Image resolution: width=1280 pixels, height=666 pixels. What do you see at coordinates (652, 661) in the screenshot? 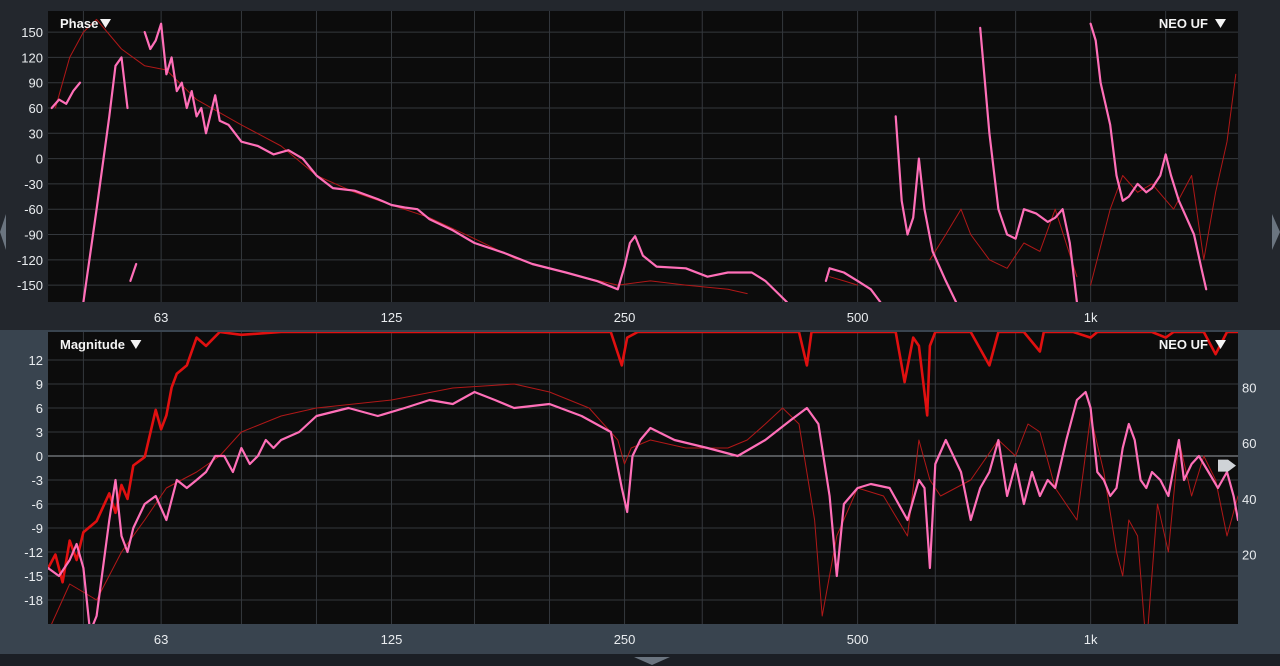
I see `expand-down-arrow-icon` at bounding box center [652, 661].